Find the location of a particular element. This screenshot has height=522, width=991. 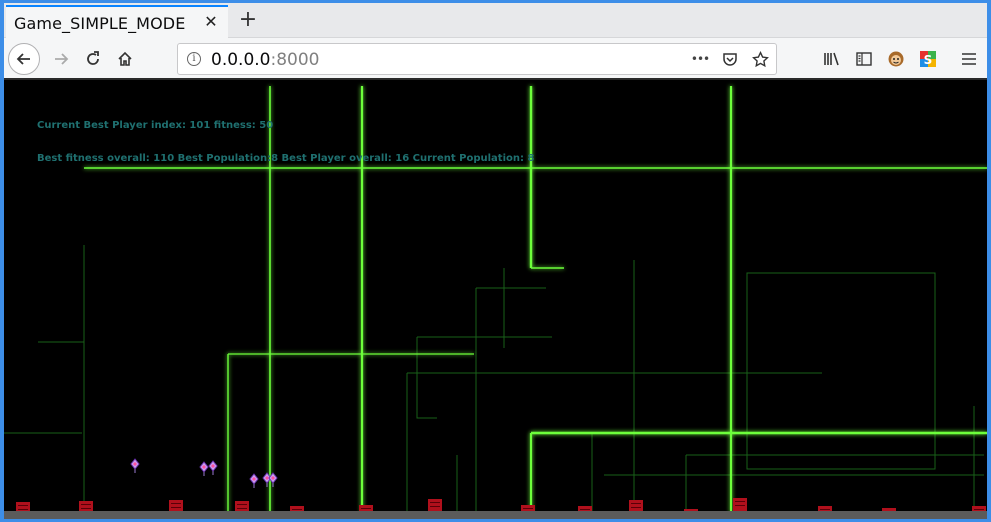

reload-icon is located at coordinates (93, 58).